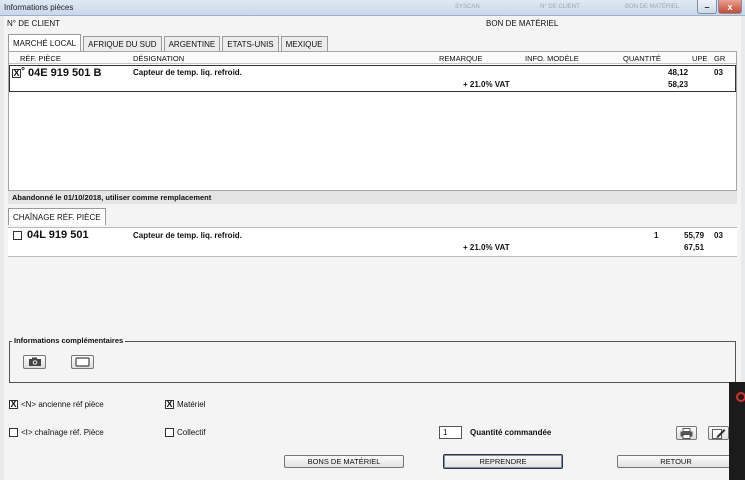 This screenshot has height=480, width=745. What do you see at coordinates (69, 340) in the screenshot?
I see `extra-info-legend: Informations complémentaires` at bounding box center [69, 340].